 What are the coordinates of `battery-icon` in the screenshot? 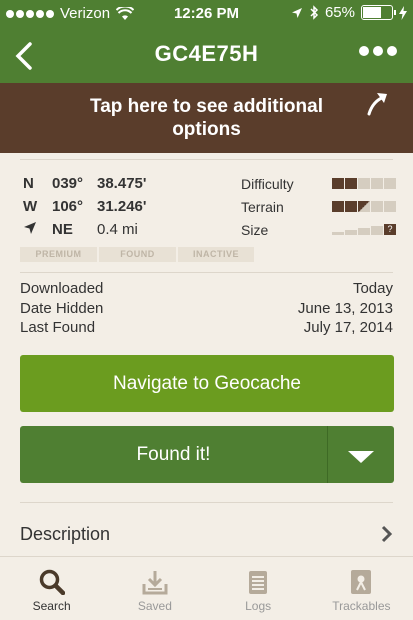 It's located at (378, 12).